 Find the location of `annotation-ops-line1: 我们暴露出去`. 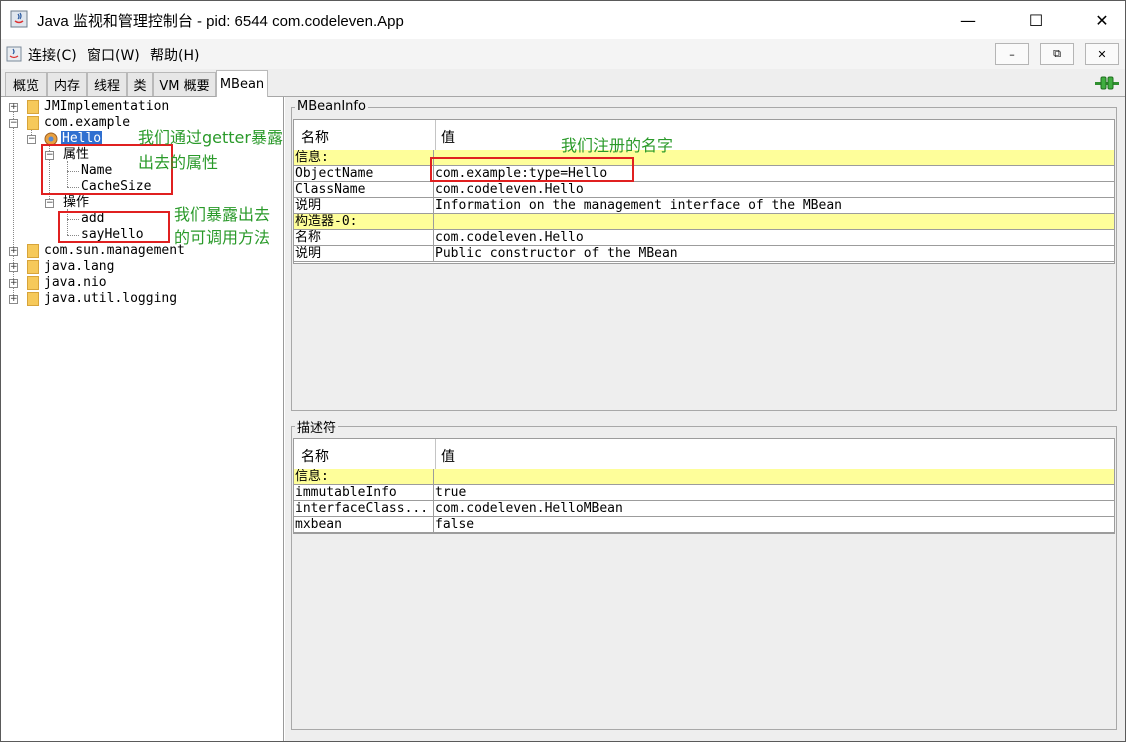

annotation-ops-line1: 我们暴露出去 is located at coordinates (222, 214).